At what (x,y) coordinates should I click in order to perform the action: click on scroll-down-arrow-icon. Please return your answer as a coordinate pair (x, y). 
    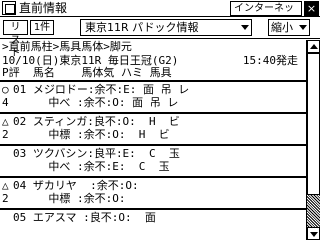
    Looking at the image, I should click on (313, 233).